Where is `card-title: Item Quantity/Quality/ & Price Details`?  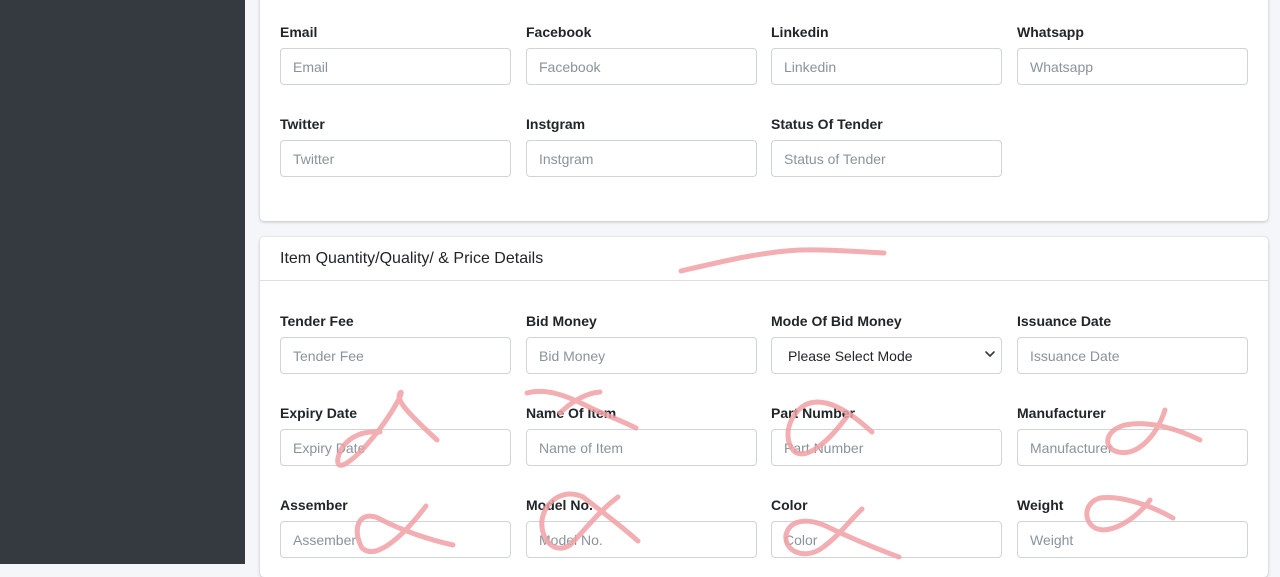
card-title: Item Quantity/Quality/ & Price Details is located at coordinates (412, 258).